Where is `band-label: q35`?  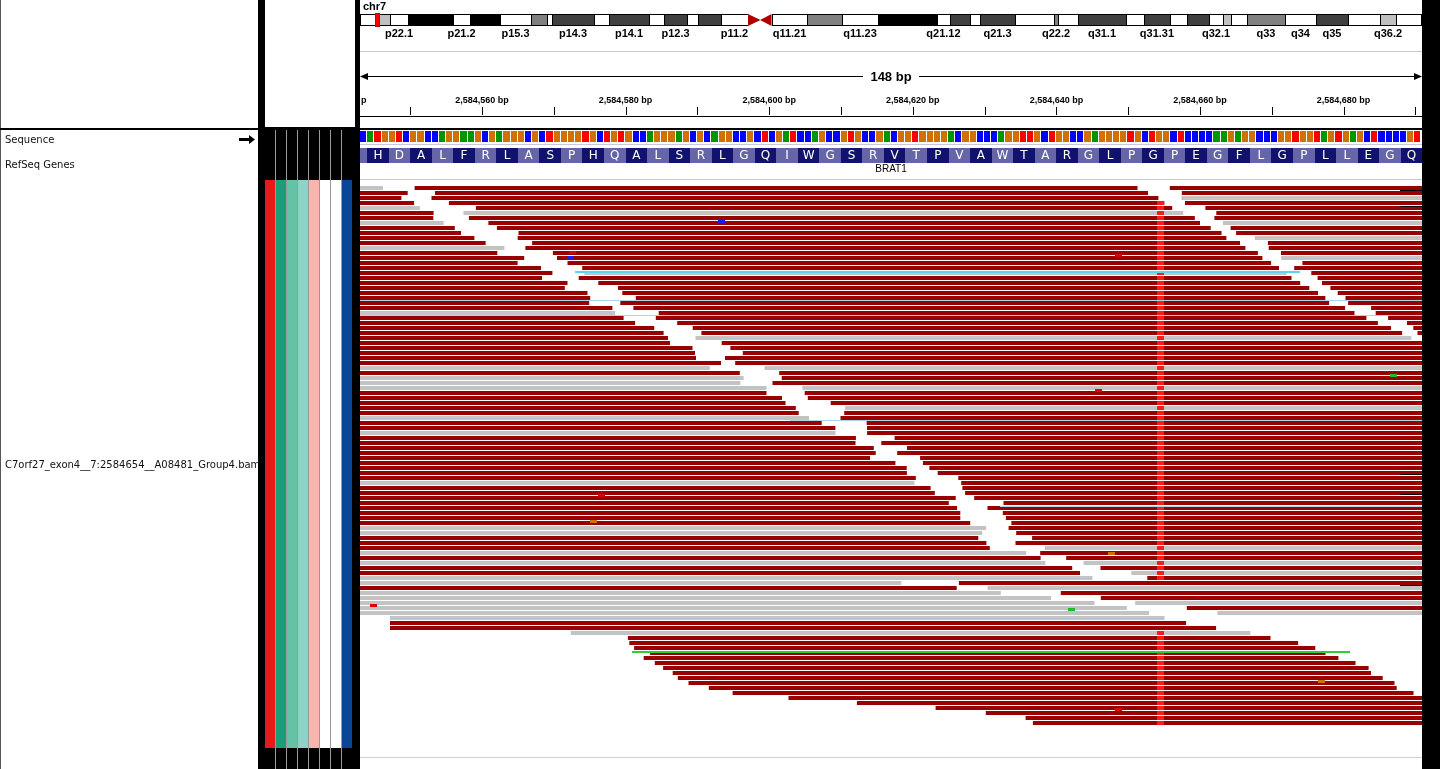 band-label: q35 is located at coordinates (1332, 33).